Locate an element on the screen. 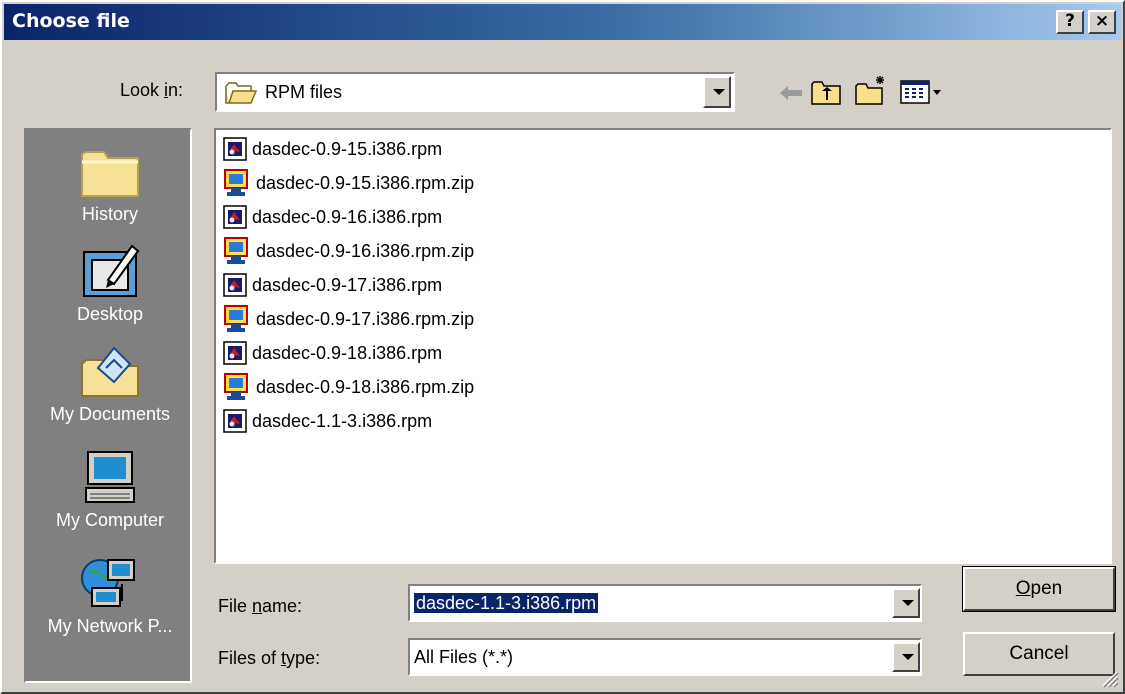 The width and height of the screenshot is (1125, 694). help-icon: ? is located at coordinates (1070, 21).